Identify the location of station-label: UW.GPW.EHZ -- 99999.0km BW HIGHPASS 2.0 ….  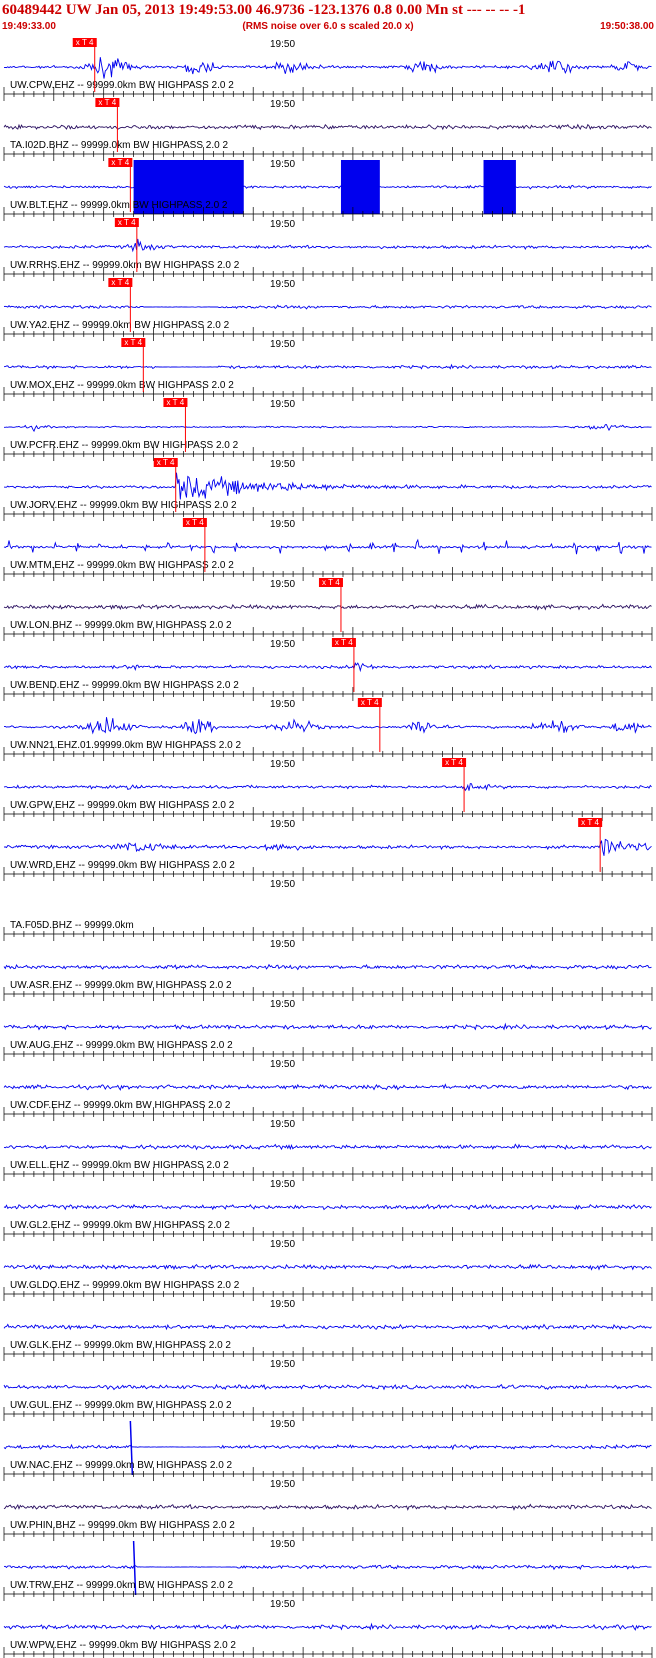
(122, 805).